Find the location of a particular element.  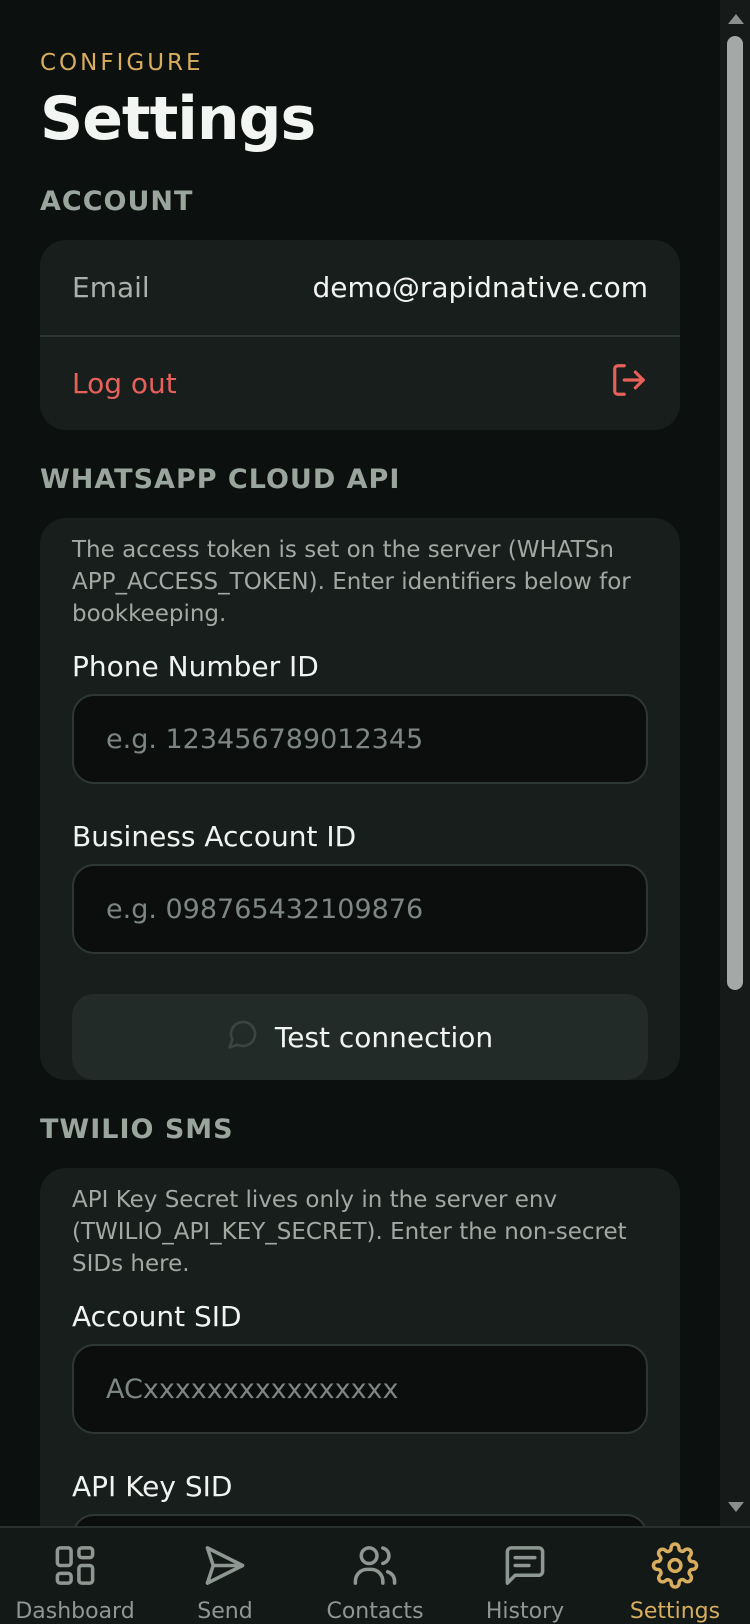

business-account-id-label: Business Account ID is located at coordinates (214, 836).